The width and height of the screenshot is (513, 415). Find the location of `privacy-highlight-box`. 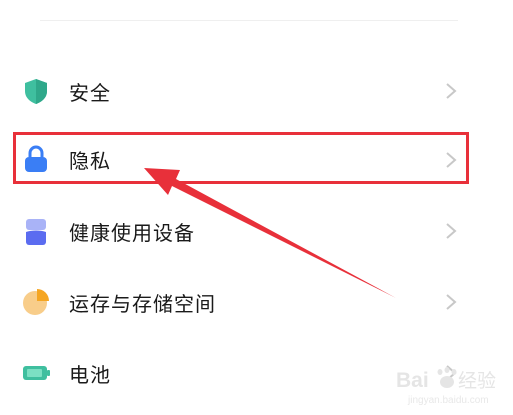

privacy-highlight-box is located at coordinates (241, 158).